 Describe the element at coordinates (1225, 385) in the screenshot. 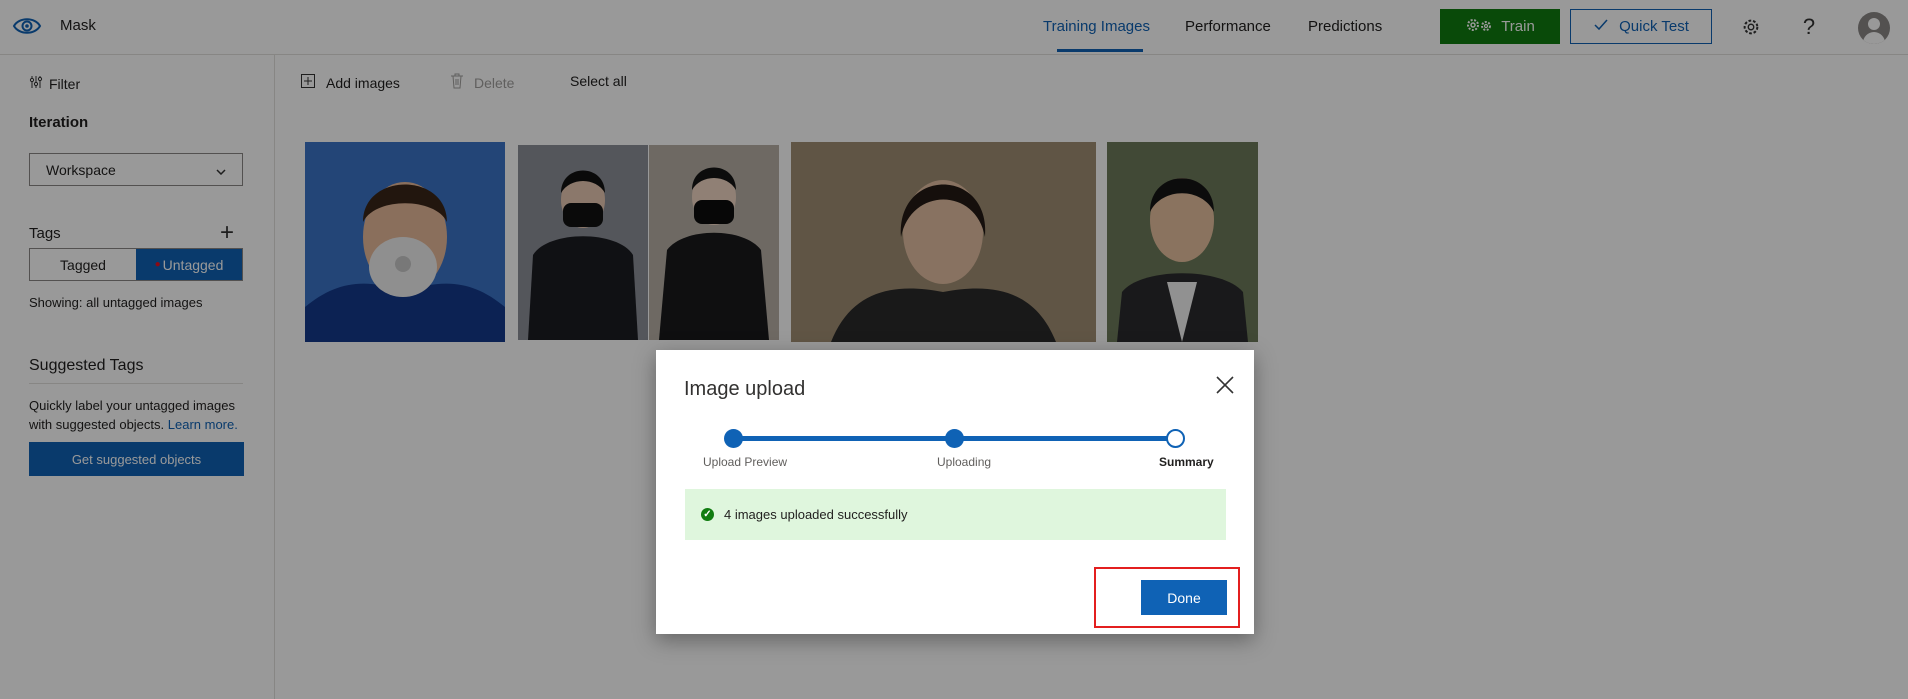

I see `close-icon` at that location.